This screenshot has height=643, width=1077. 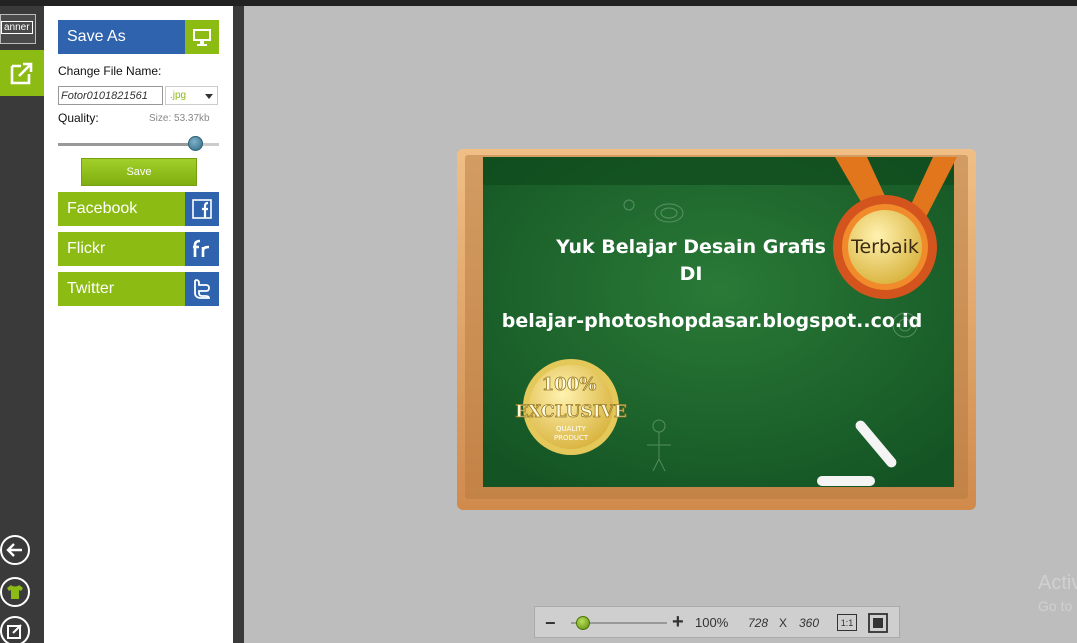 I want to click on left-tool-rail: anner, so click(x=22, y=324).